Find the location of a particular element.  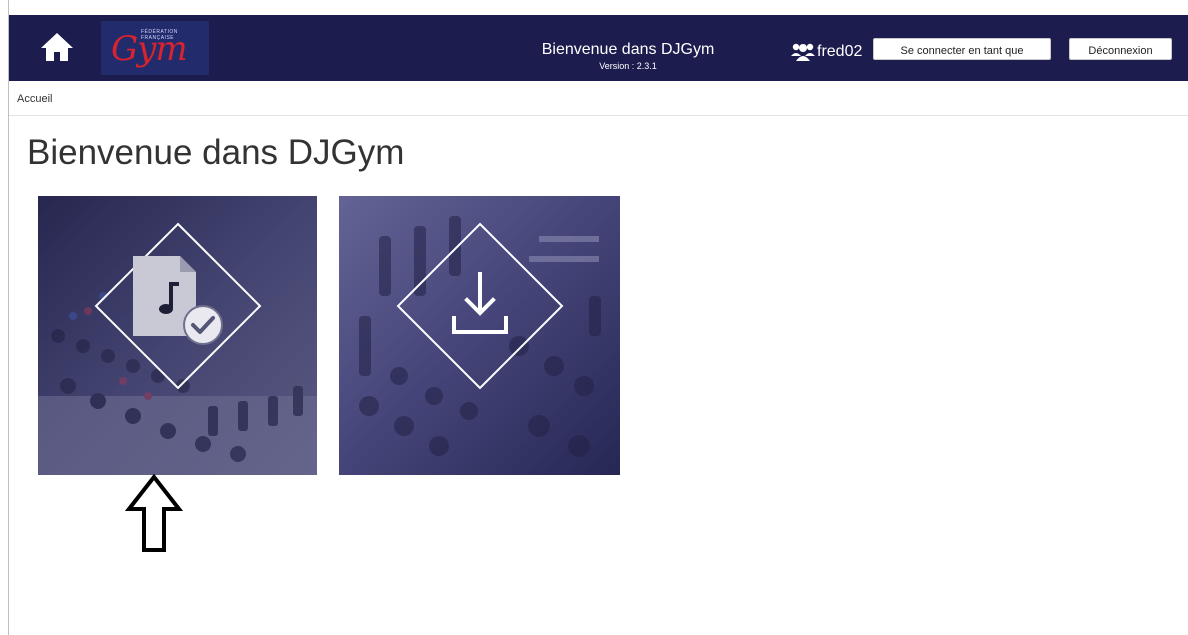

username: fred02 is located at coordinates (840, 51).